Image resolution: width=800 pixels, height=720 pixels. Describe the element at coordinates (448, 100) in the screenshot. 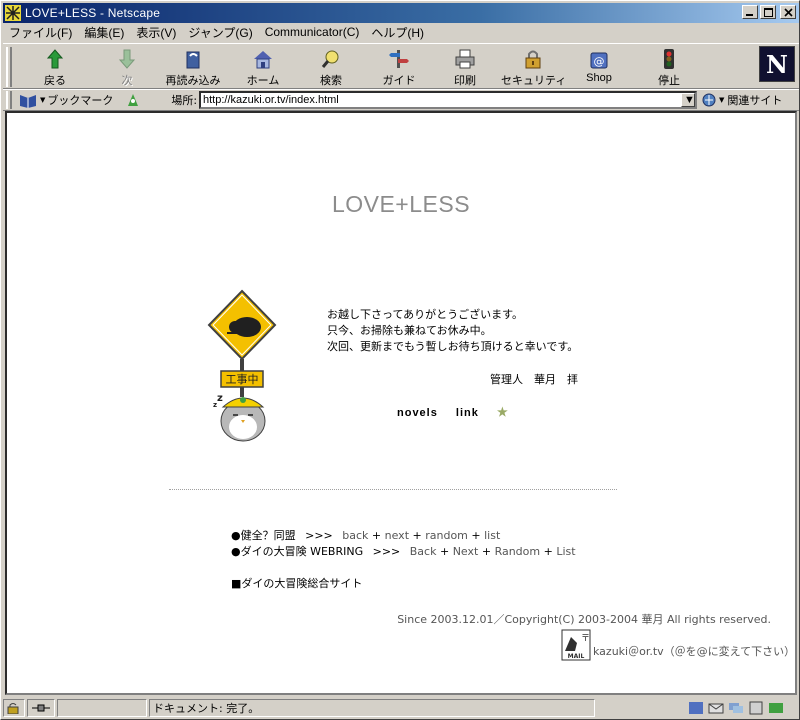

I see `url-input: http://kazuki.or.tv/index.html ▼` at that location.